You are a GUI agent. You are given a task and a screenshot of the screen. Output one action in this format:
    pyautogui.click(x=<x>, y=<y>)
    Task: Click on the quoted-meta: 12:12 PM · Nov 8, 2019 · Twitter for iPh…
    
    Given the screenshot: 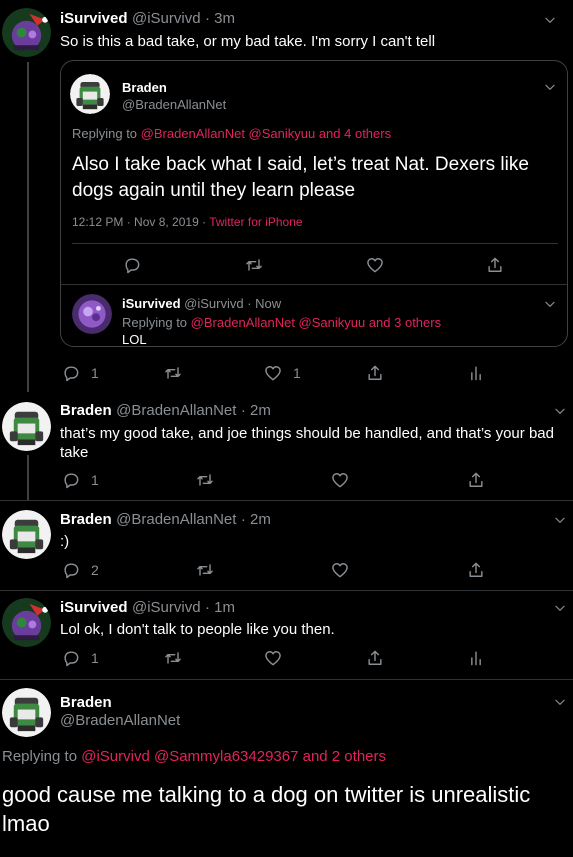 What is the action you would take?
    pyautogui.click(x=187, y=222)
    